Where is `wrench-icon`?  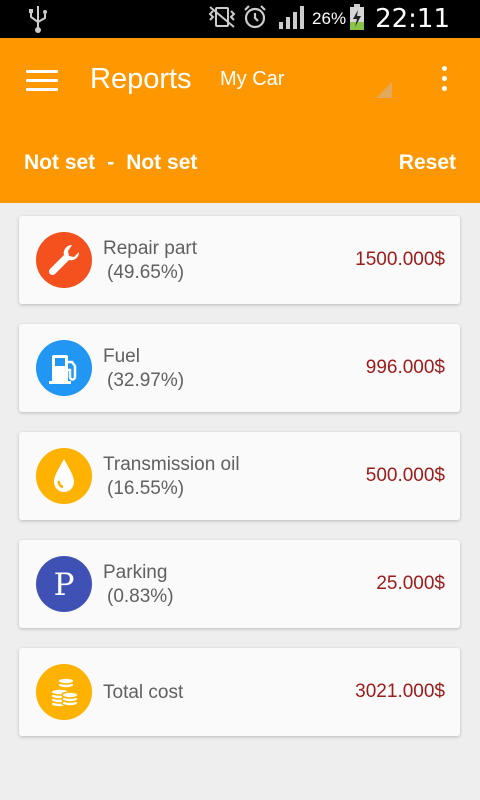
wrench-icon is located at coordinates (64, 260).